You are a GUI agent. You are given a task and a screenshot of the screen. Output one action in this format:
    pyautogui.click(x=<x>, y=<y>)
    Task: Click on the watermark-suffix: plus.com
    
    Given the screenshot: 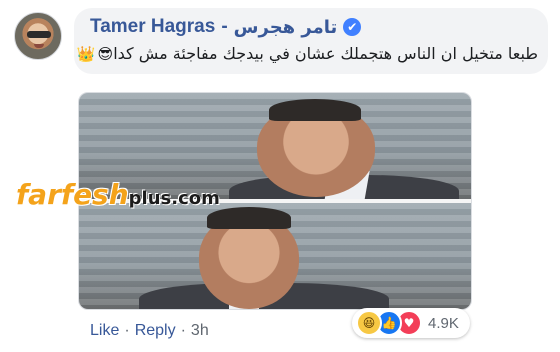 What is the action you would take?
    pyautogui.click(x=174, y=198)
    